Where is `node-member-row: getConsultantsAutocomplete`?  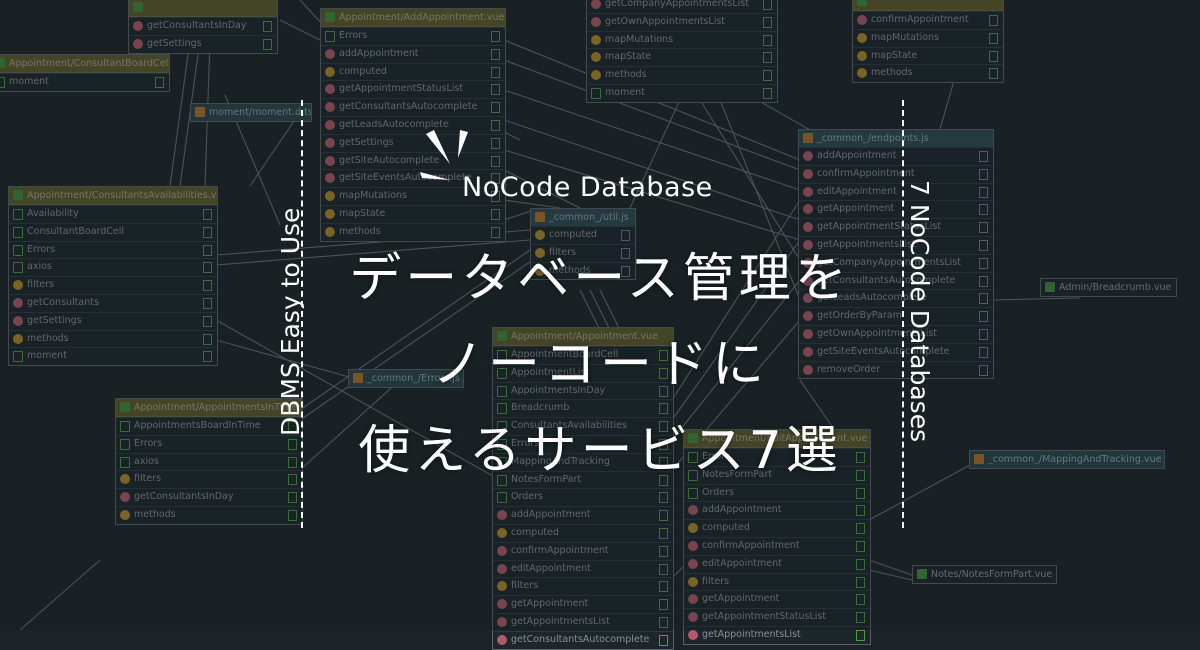
node-member-row: getConsultantsAutocomplete is located at coordinates (583, 639).